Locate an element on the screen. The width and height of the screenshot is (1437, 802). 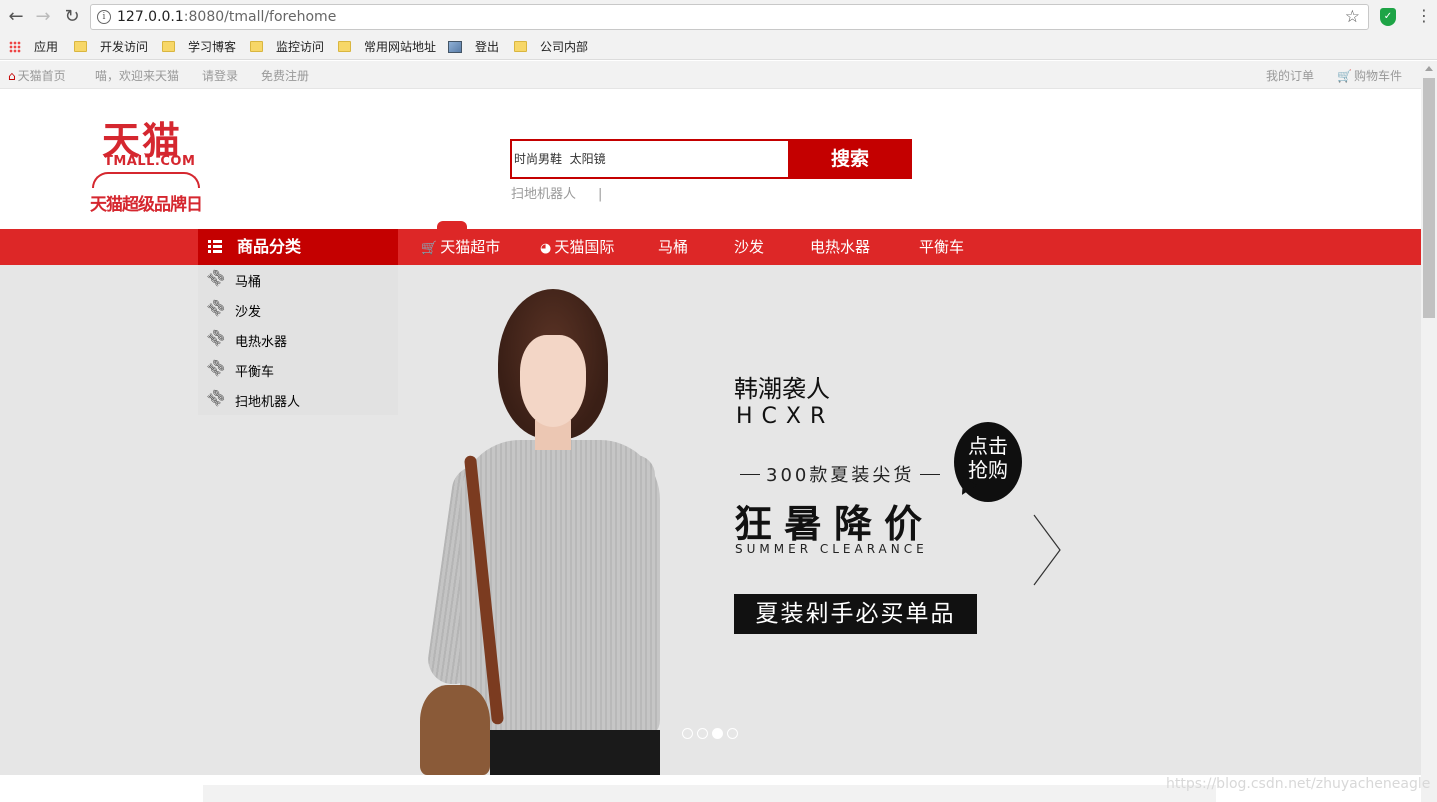
banner-subtitle-text: 300款夏装尖货 is located at coordinates (840, 475).